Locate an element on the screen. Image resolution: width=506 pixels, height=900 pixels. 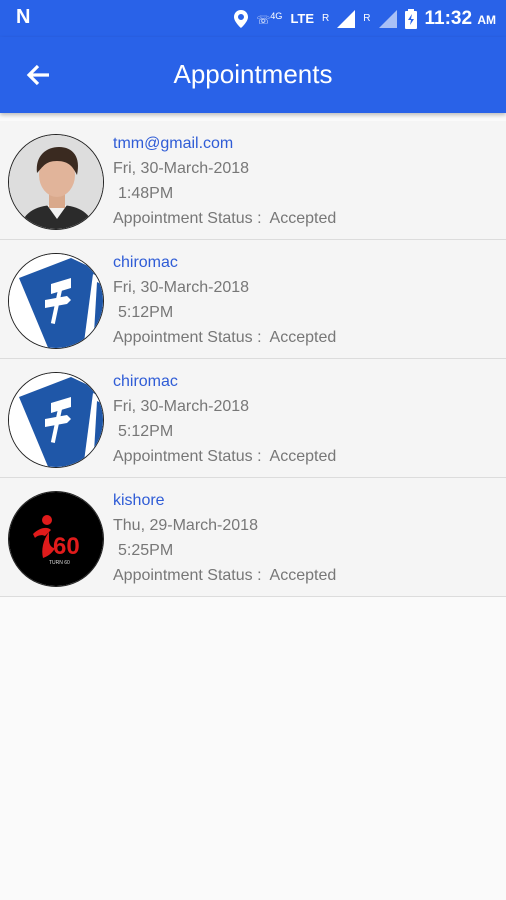
status-icons: ☏4G LTE R R 11:32 AM is located at coordinates (365, 18).